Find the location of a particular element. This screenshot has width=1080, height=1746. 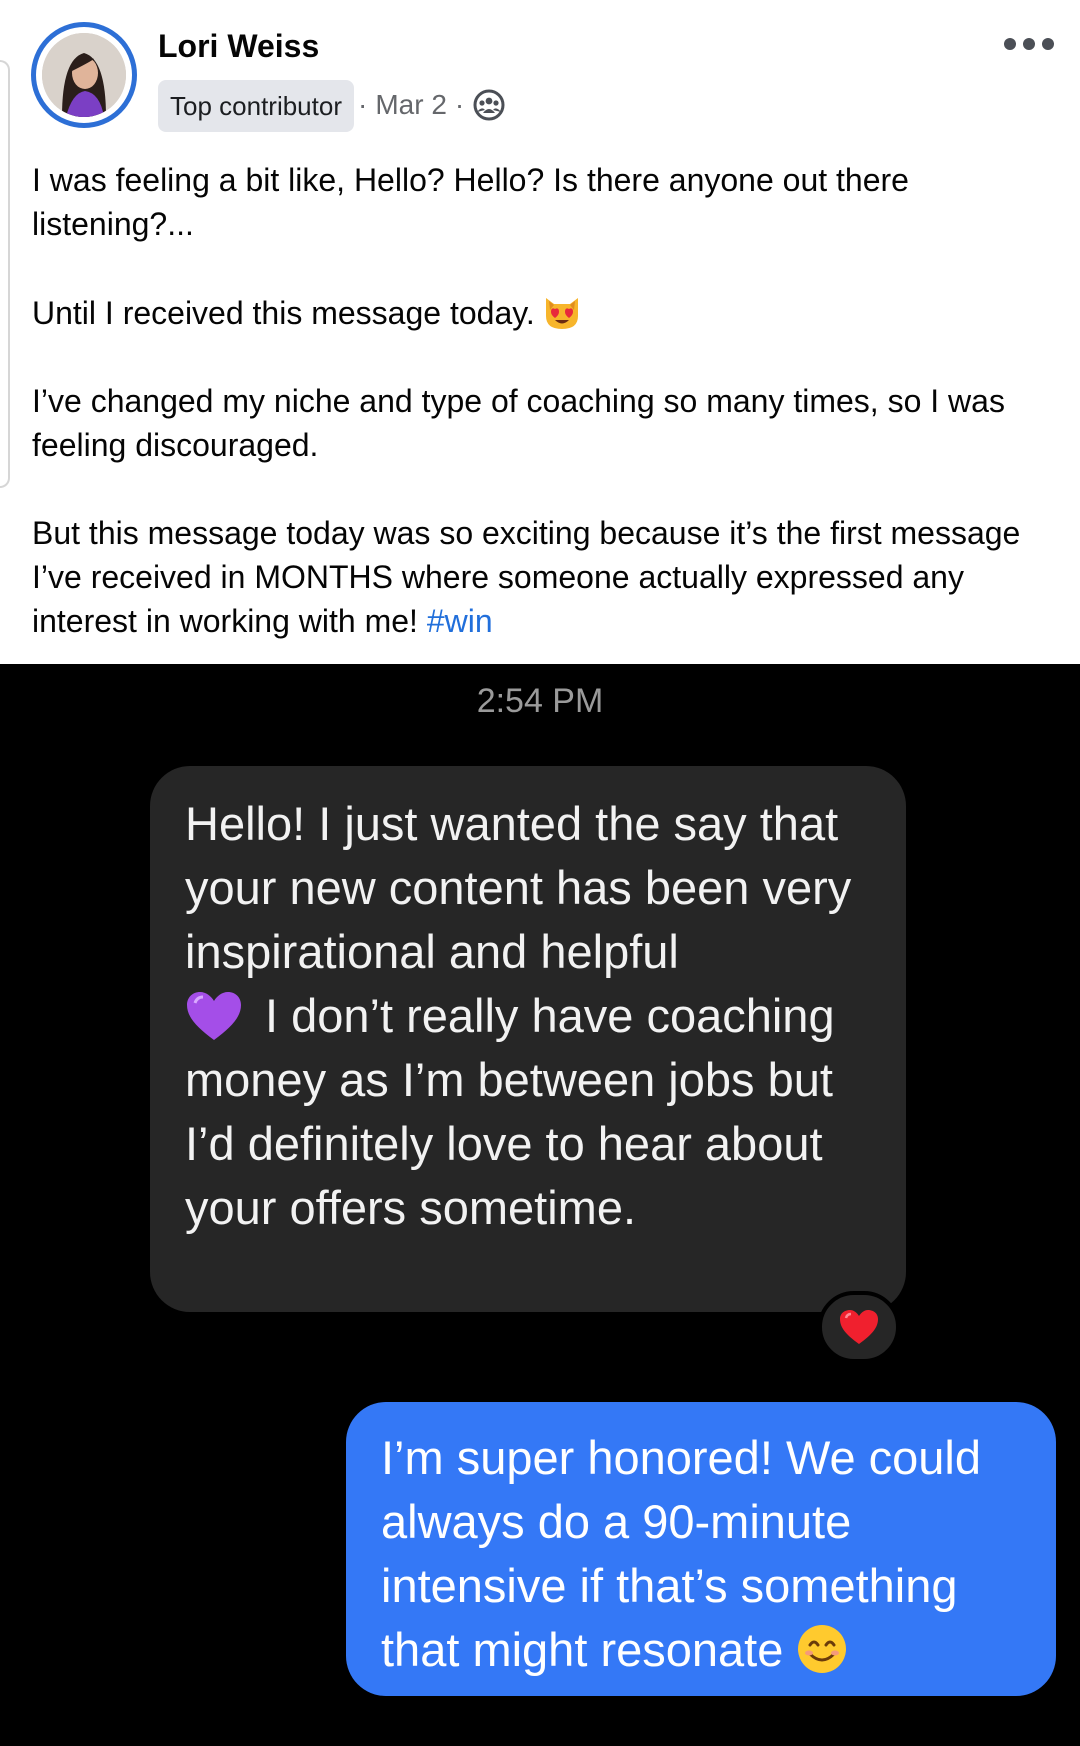

profile-photo is located at coordinates (84, 75).